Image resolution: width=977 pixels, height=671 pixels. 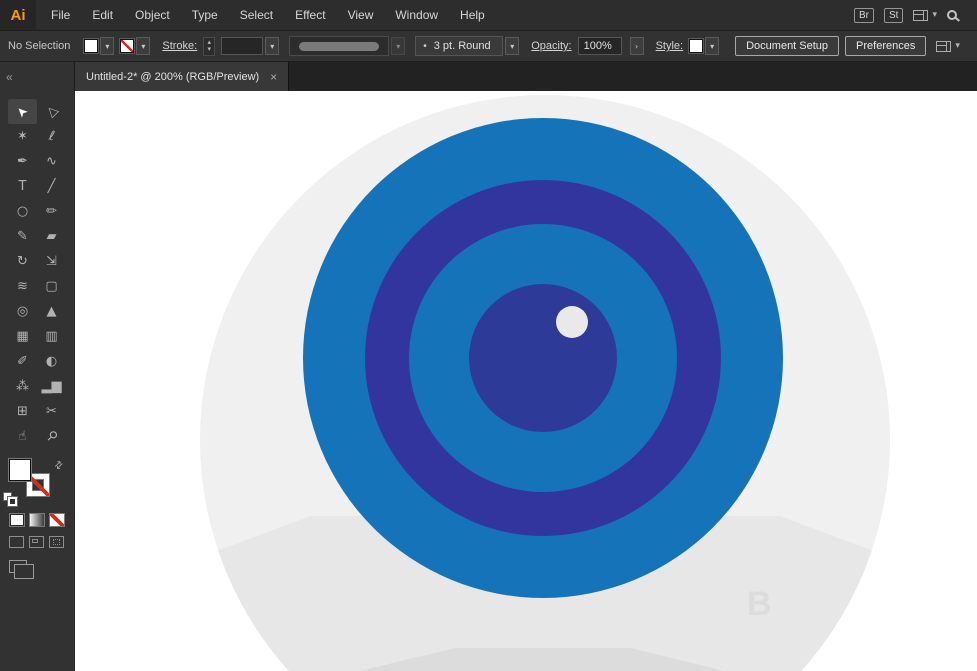 I want to click on webcam-lens-center, so click(x=543, y=358).